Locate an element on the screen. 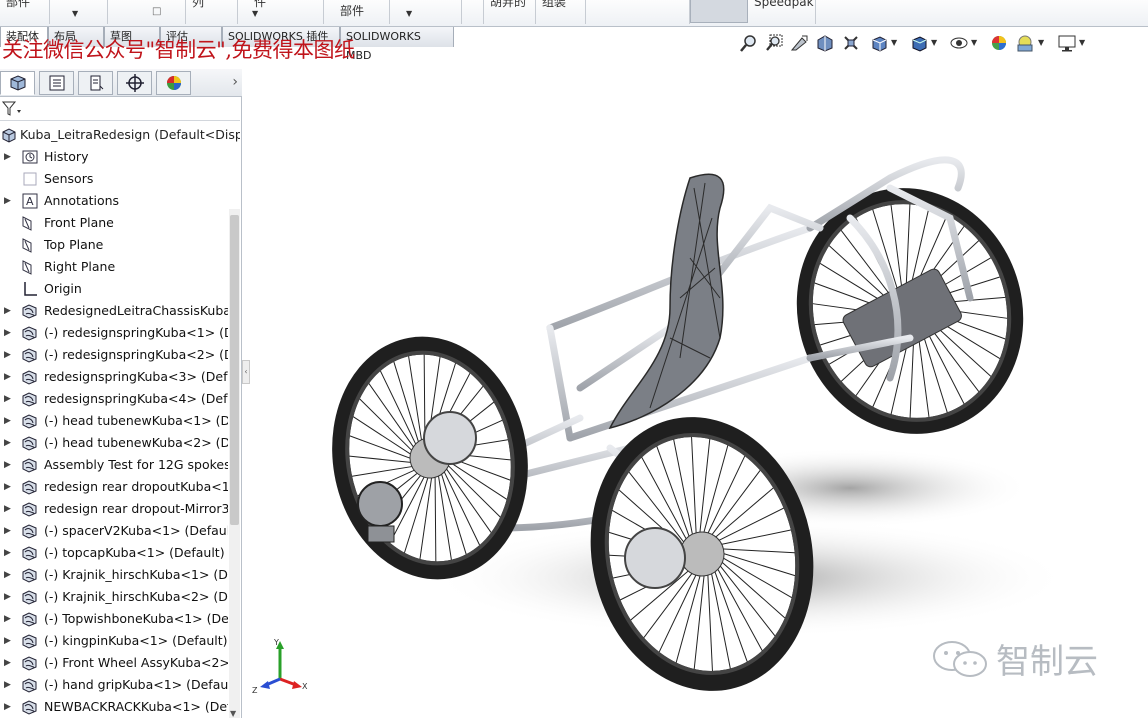 The width and height of the screenshot is (1148, 718). tree-item: ▶ redesign rear dropoutKuba<1> is located at coordinates (114, 487).